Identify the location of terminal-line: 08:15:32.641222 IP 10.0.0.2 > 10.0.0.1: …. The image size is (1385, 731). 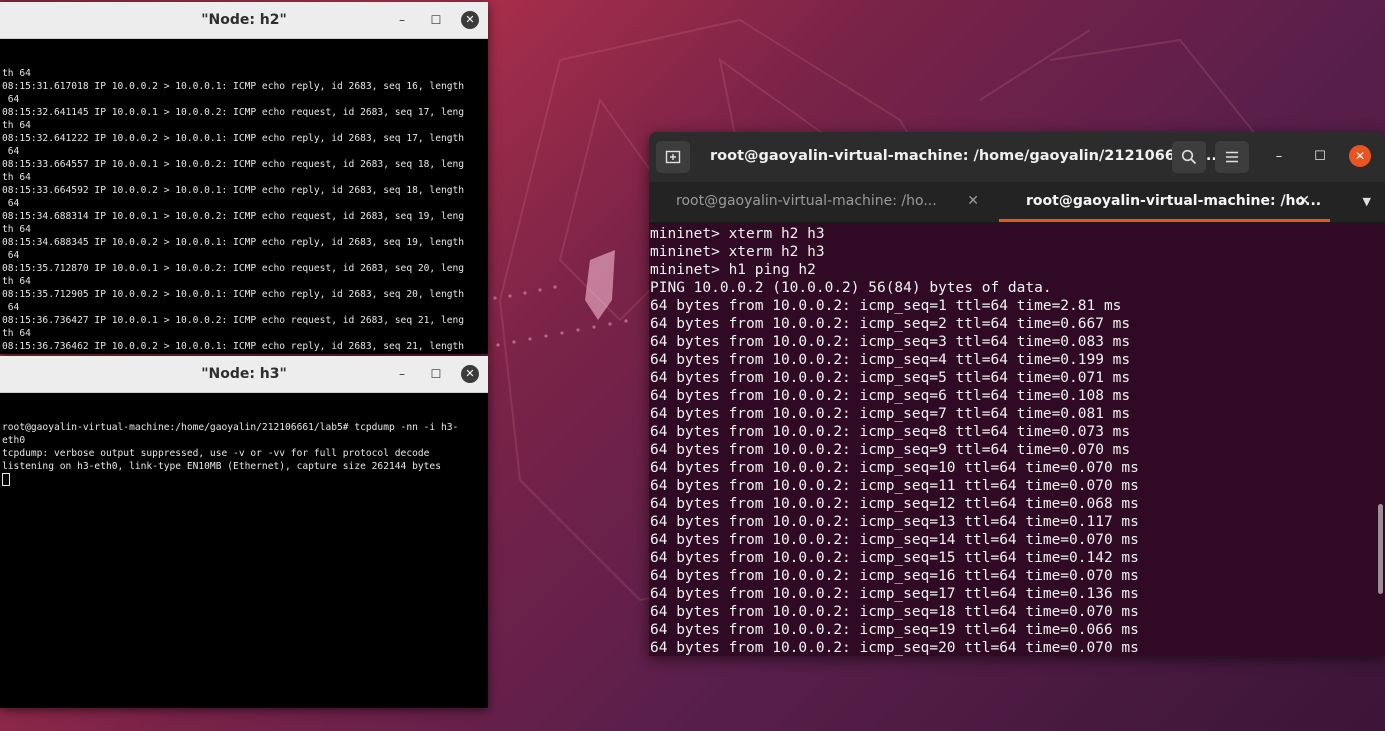
(233, 138).